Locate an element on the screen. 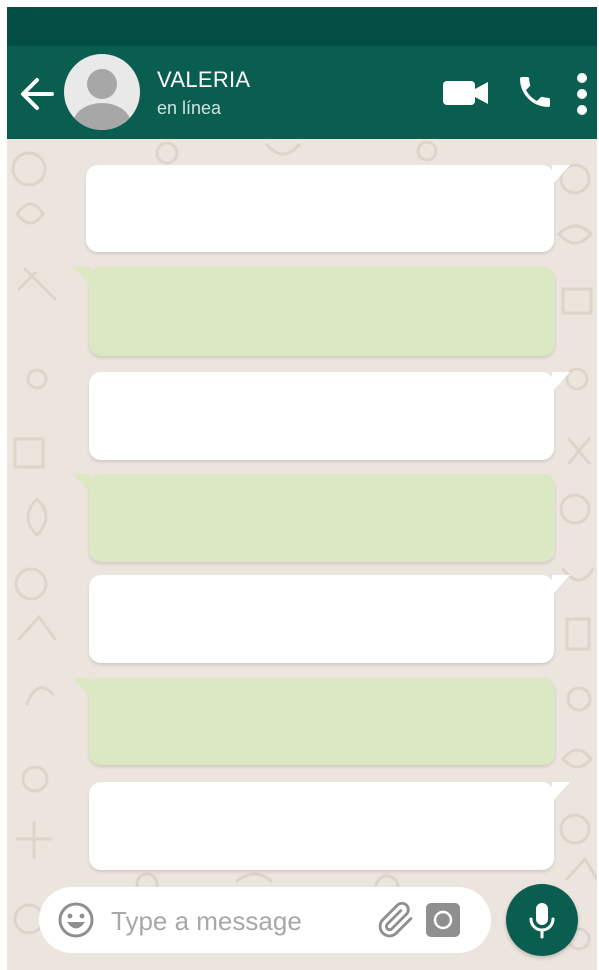  avatar is located at coordinates (102, 92).